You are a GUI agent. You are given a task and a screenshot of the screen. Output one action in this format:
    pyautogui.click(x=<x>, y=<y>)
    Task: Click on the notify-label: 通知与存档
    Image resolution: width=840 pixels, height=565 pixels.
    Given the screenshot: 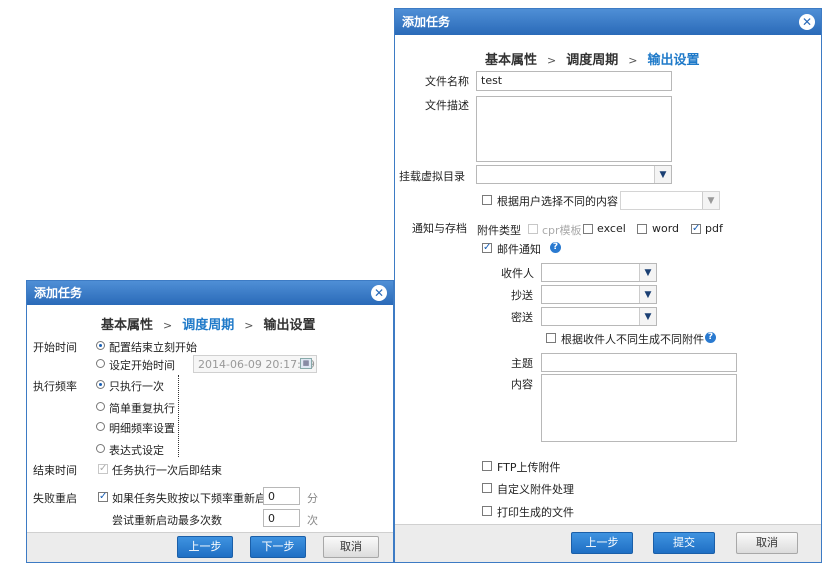 What is the action you would take?
    pyautogui.click(x=439, y=228)
    